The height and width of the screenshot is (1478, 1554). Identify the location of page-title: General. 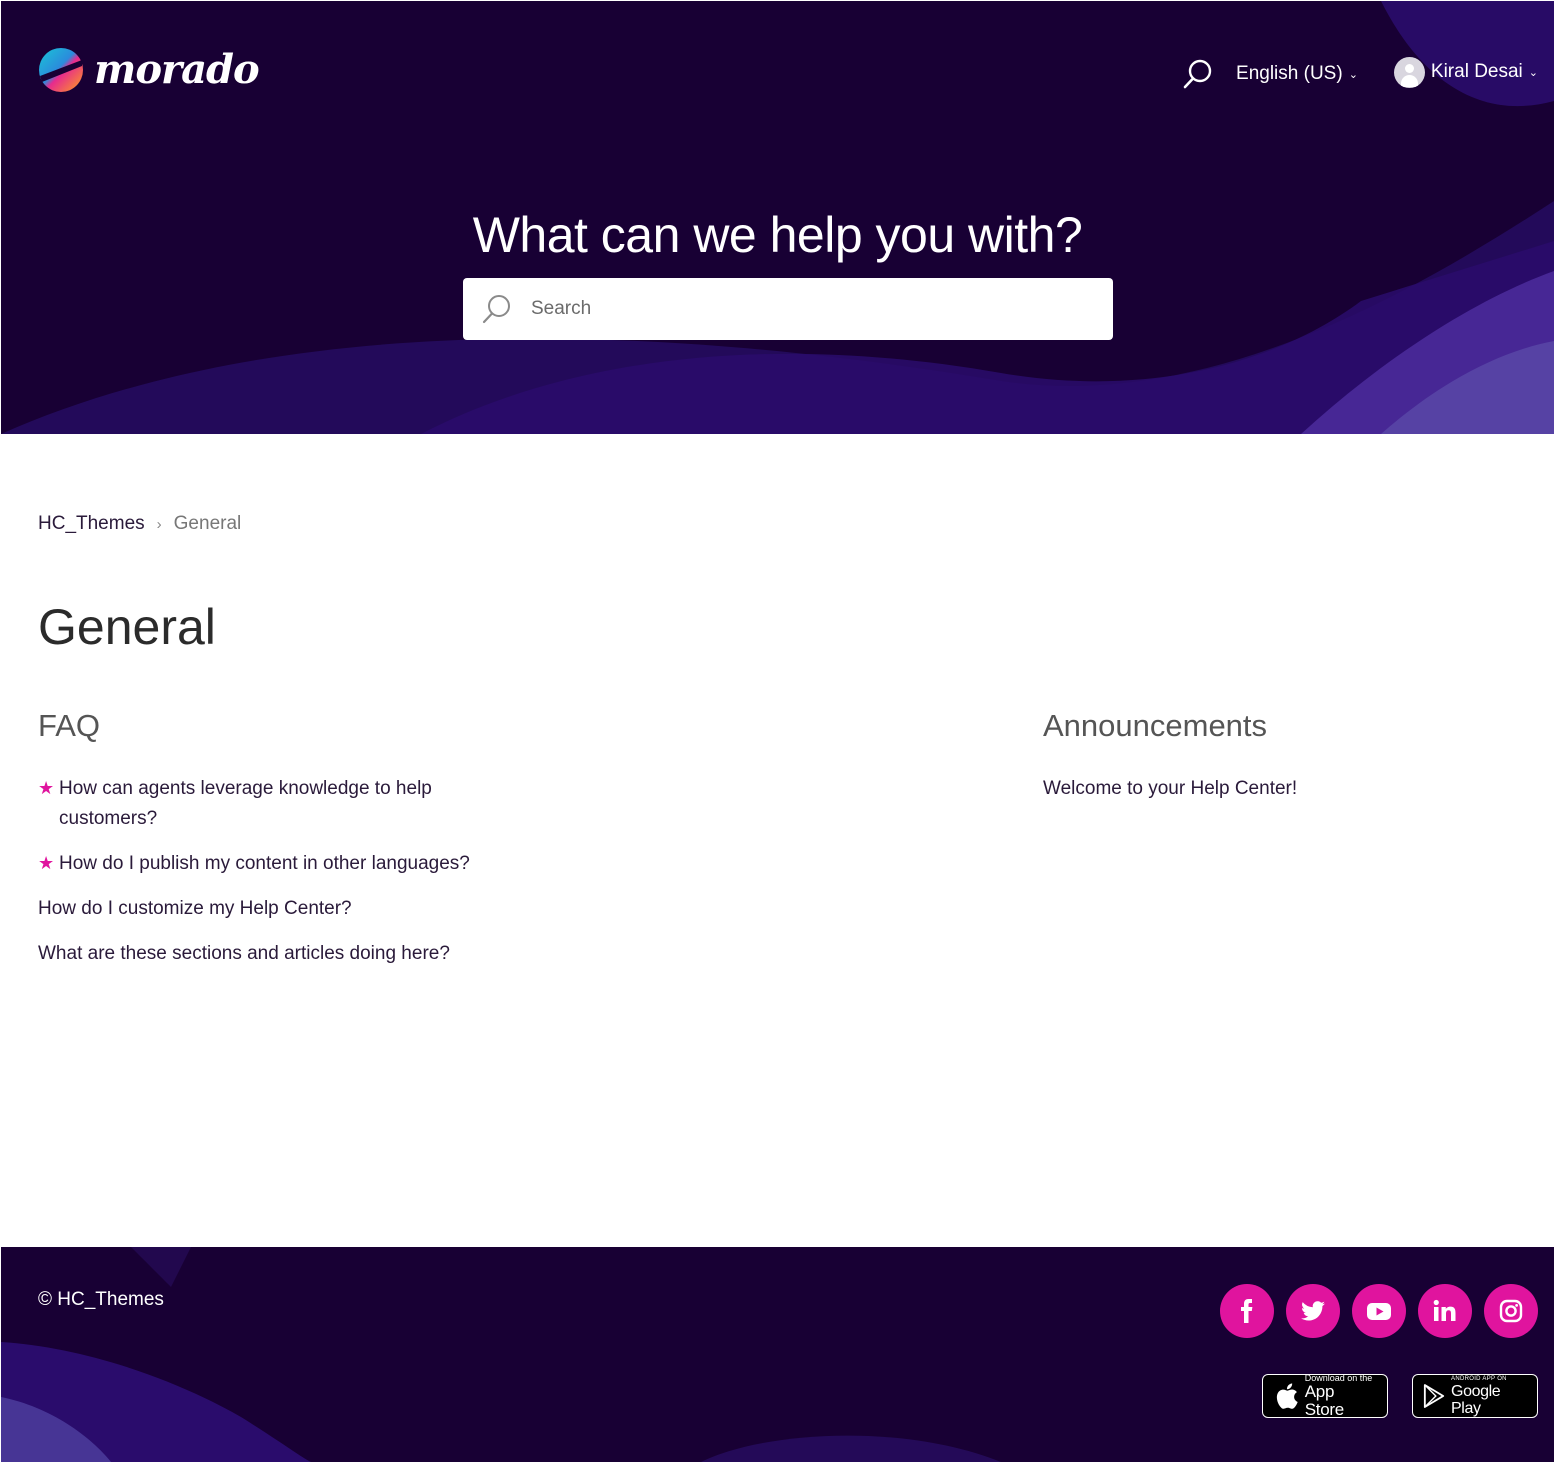
(127, 627).